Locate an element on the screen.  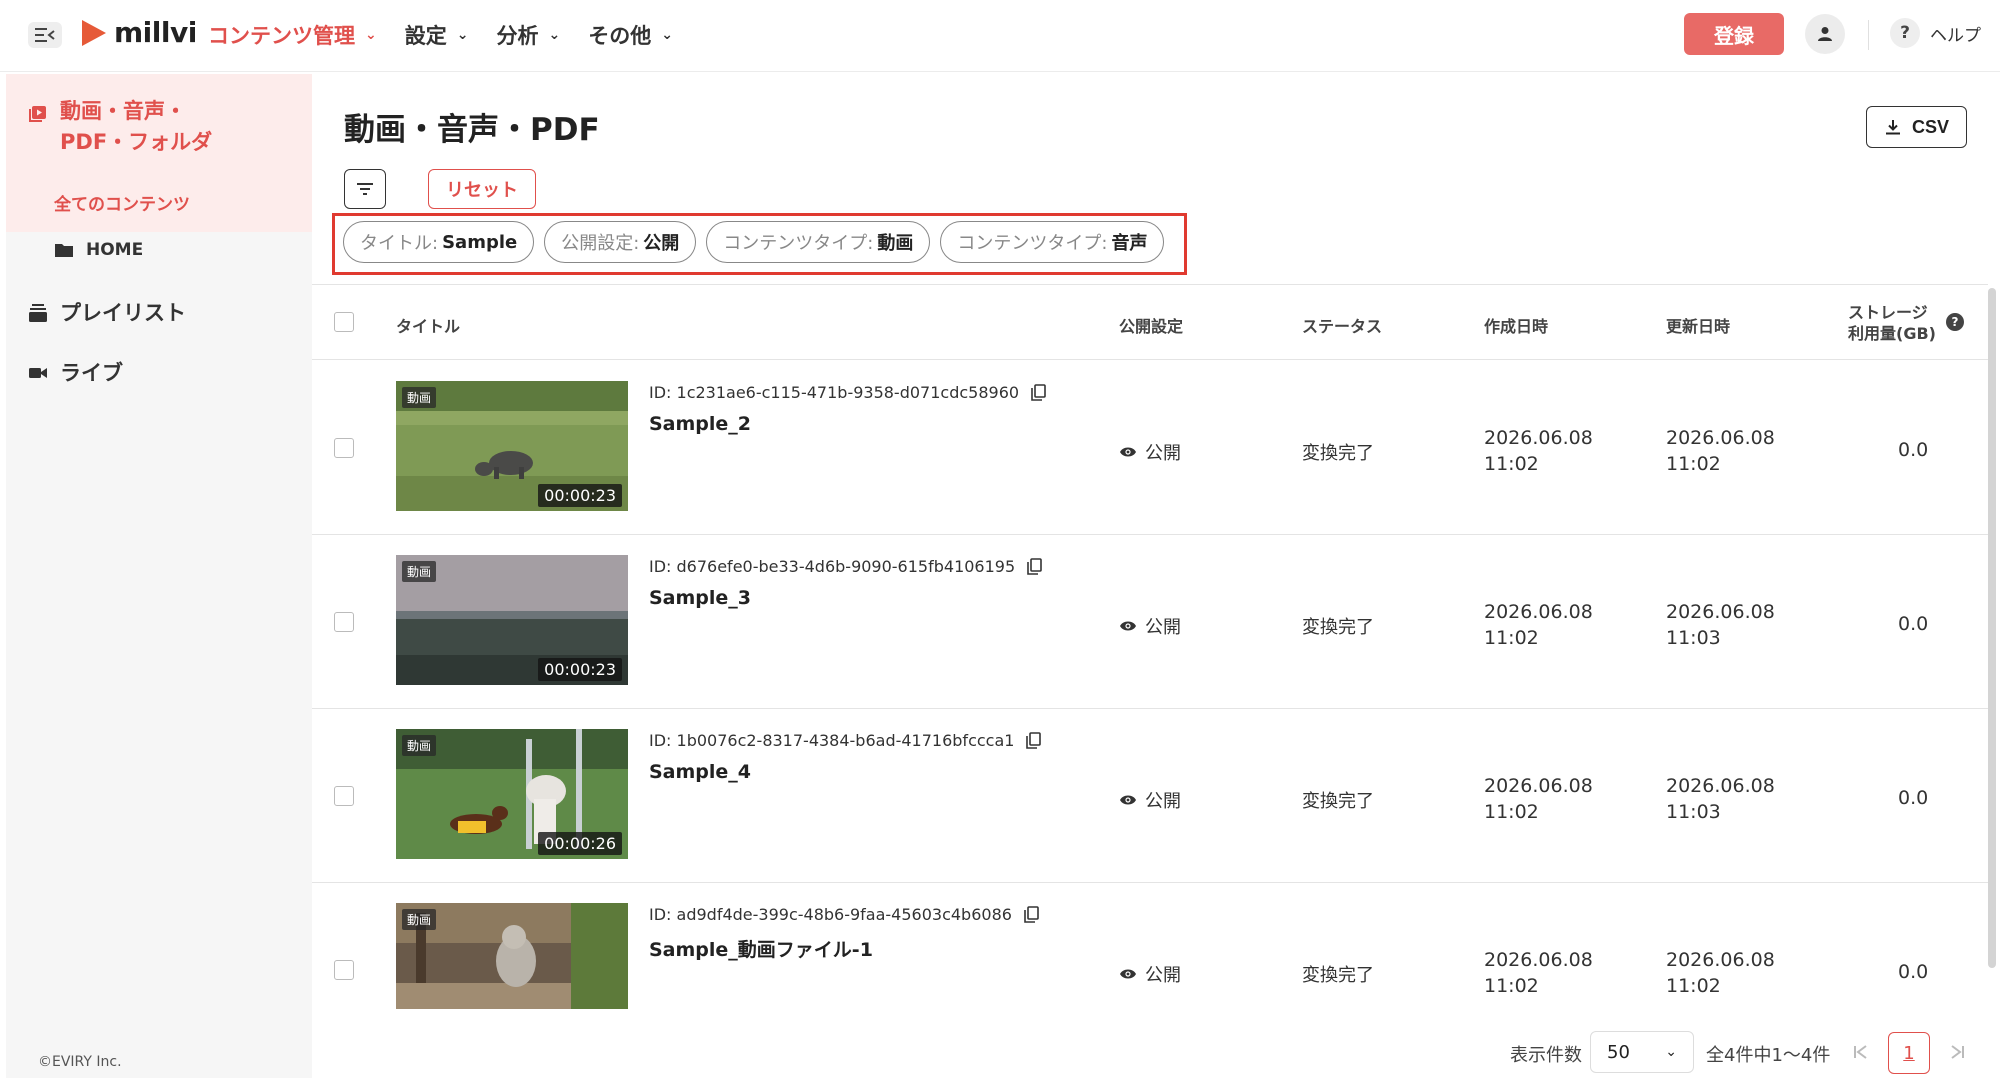
created-date: 2026.06.08 is located at coordinates (1538, 612).